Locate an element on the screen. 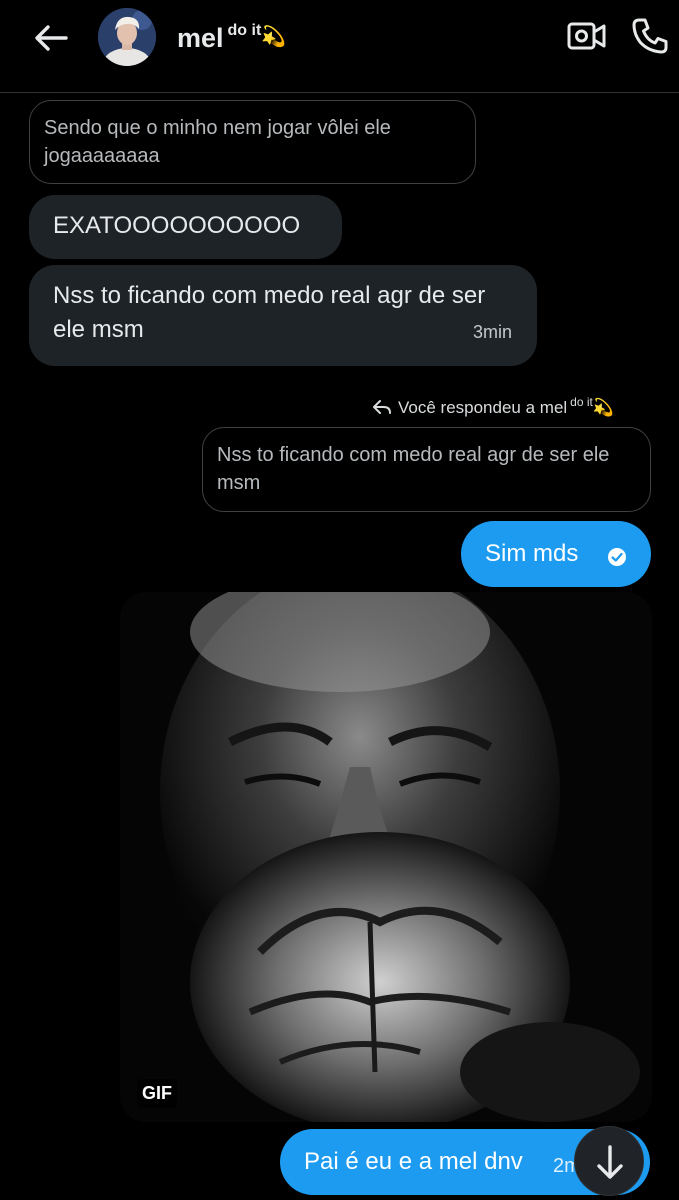 The width and height of the screenshot is (679, 1200). contact-name-suffix: do it is located at coordinates (244, 30).